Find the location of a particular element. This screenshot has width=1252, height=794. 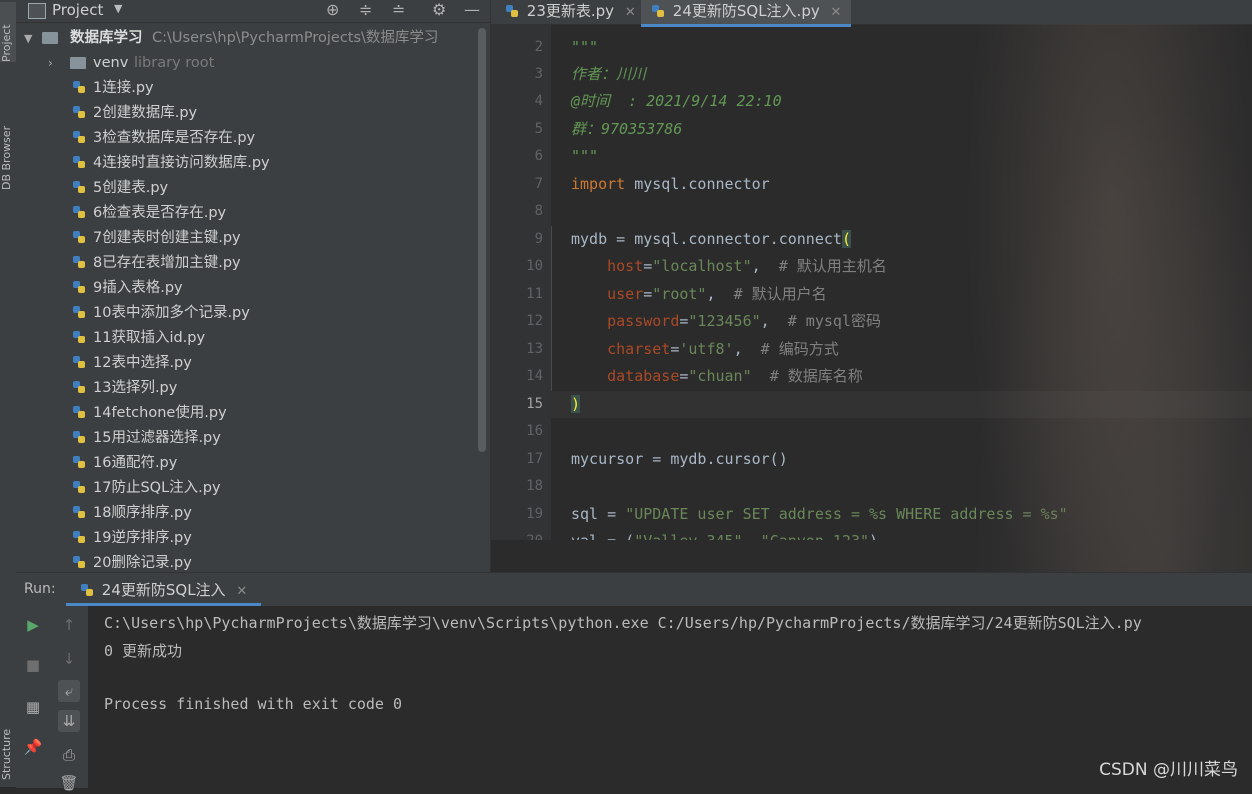

tree-file-row: 19逆序排序.py is located at coordinates (253, 538).